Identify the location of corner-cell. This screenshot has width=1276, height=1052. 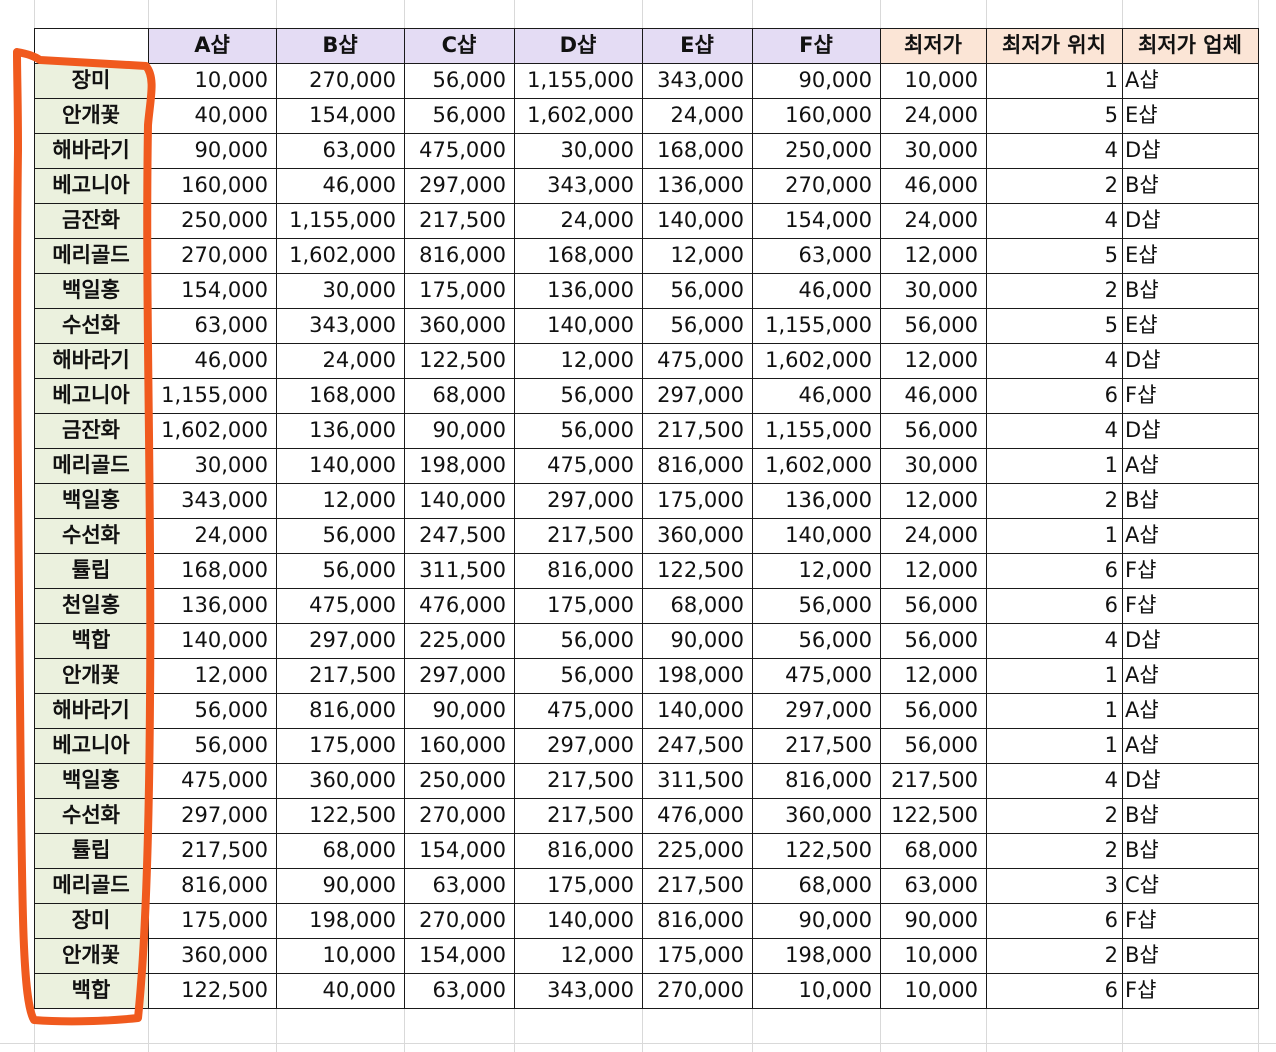
(91, 45).